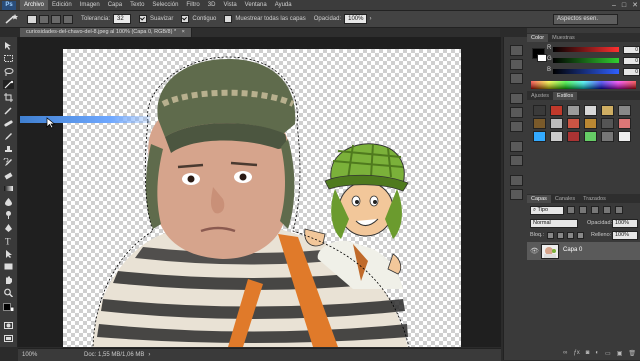 The height and width of the screenshot is (361, 640). What do you see at coordinates (631, 61) in the screenshot?
I see `channel-g-value: 0` at bounding box center [631, 61].